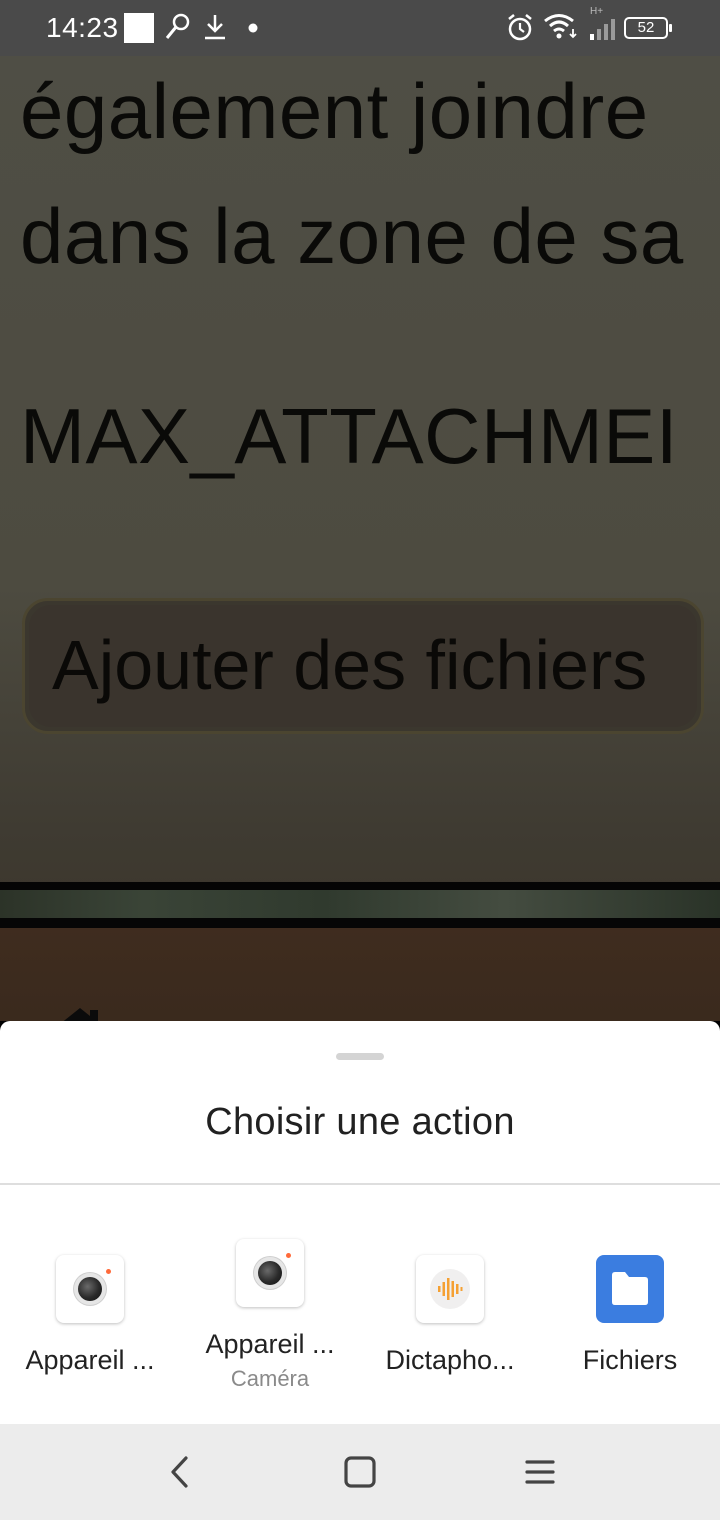 The height and width of the screenshot is (1520, 720). Describe the element at coordinates (360, 28) in the screenshot. I see `status-bar: 14:23 H+ 52` at that location.